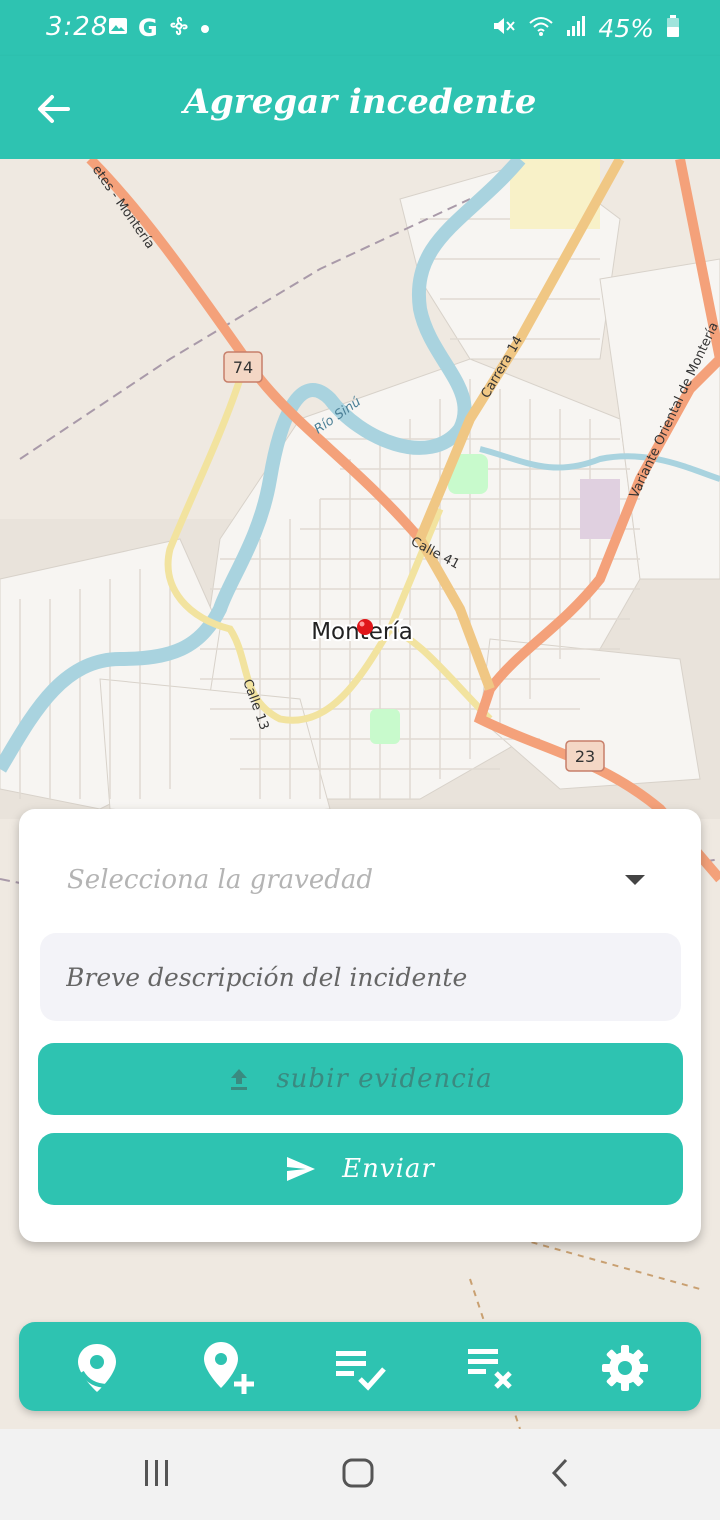 This screenshot has width=720, height=1520. I want to click on route-badge-23: 23, so click(585, 756).